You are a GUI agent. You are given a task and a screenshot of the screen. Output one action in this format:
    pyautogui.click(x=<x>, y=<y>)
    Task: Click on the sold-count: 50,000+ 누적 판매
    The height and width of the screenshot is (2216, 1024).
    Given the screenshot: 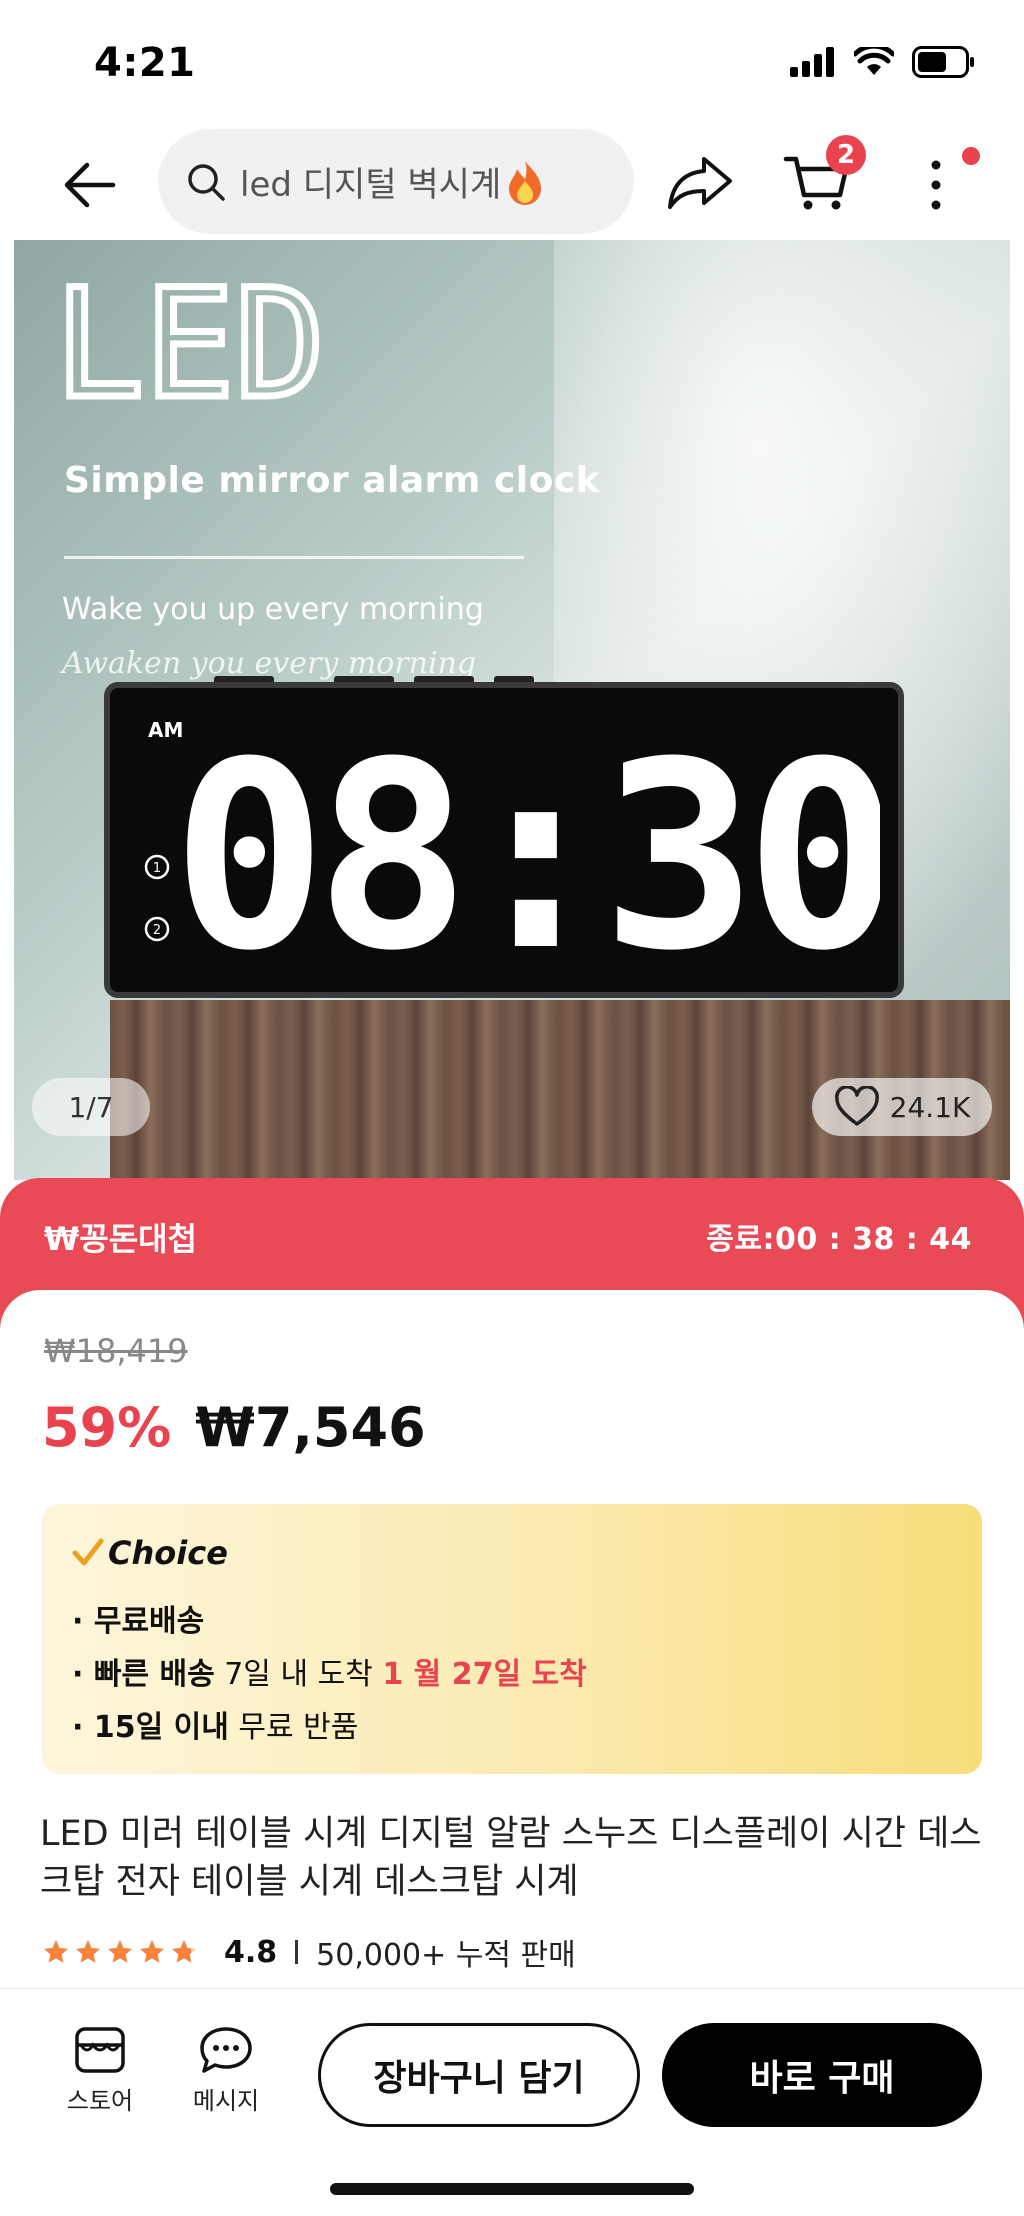 What is the action you would take?
    pyautogui.click(x=446, y=1955)
    